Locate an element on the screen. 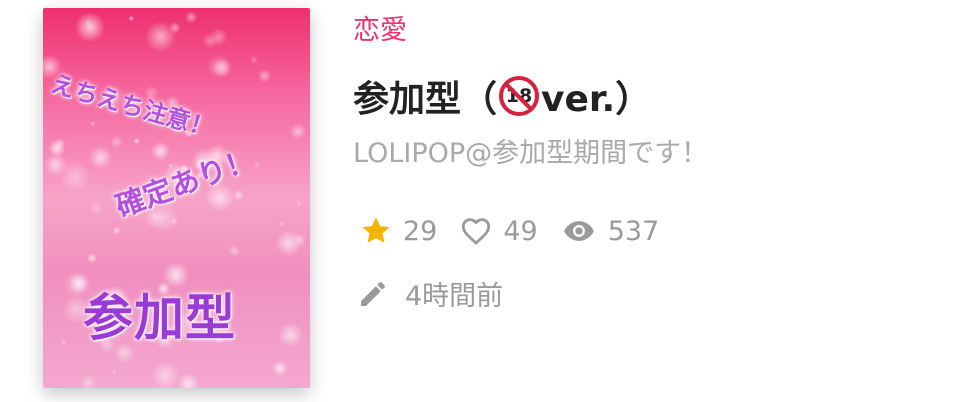 Image resolution: width=960 pixels, height=402 pixels. cover-caption-title: 参加型 is located at coordinates (159, 318).